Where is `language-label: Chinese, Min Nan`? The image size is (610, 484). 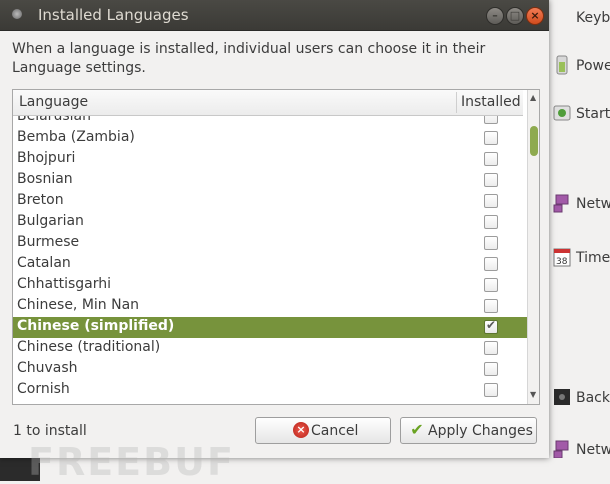
language-label: Chinese, Min Nan is located at coordinates (78, 305).